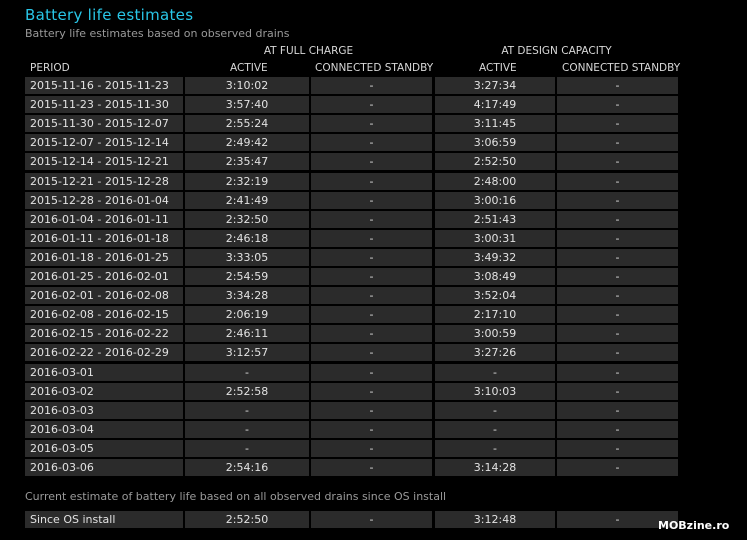  What do you see at coordinates (373, 392) in the screenshot?
I see `table-row: 2016-03-02 2:52:58-3:10:03-` at bounding box center [373, 392].